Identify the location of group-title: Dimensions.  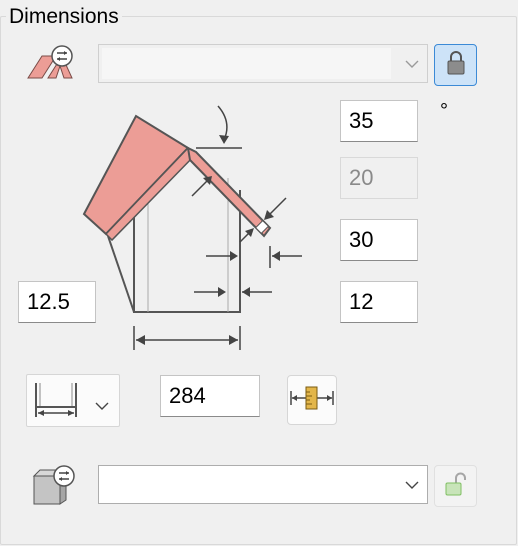
(64, 17).